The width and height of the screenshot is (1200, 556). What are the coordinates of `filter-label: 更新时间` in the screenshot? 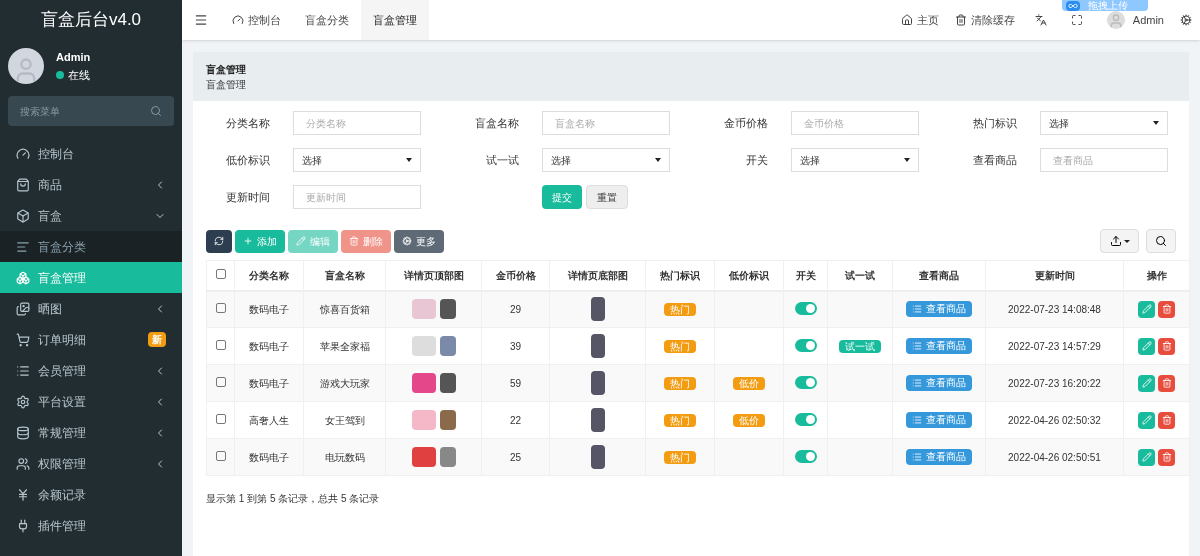 It's located at (247, 197).